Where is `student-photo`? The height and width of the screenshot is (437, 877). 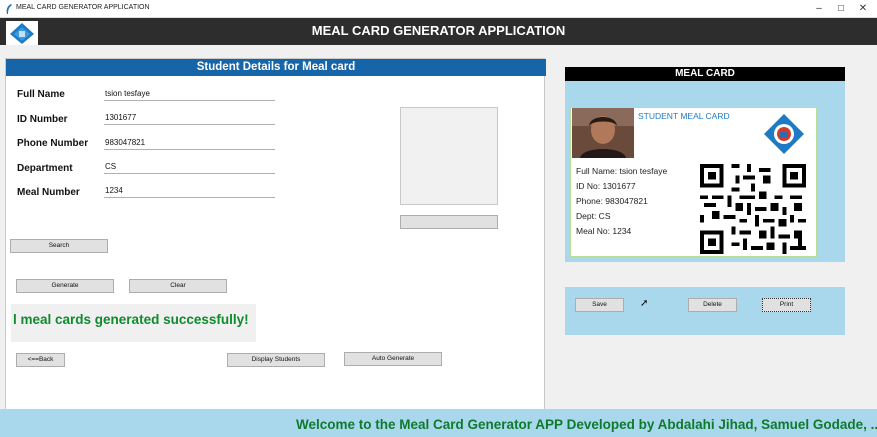
student-photo is located at coordinates (603, 133).